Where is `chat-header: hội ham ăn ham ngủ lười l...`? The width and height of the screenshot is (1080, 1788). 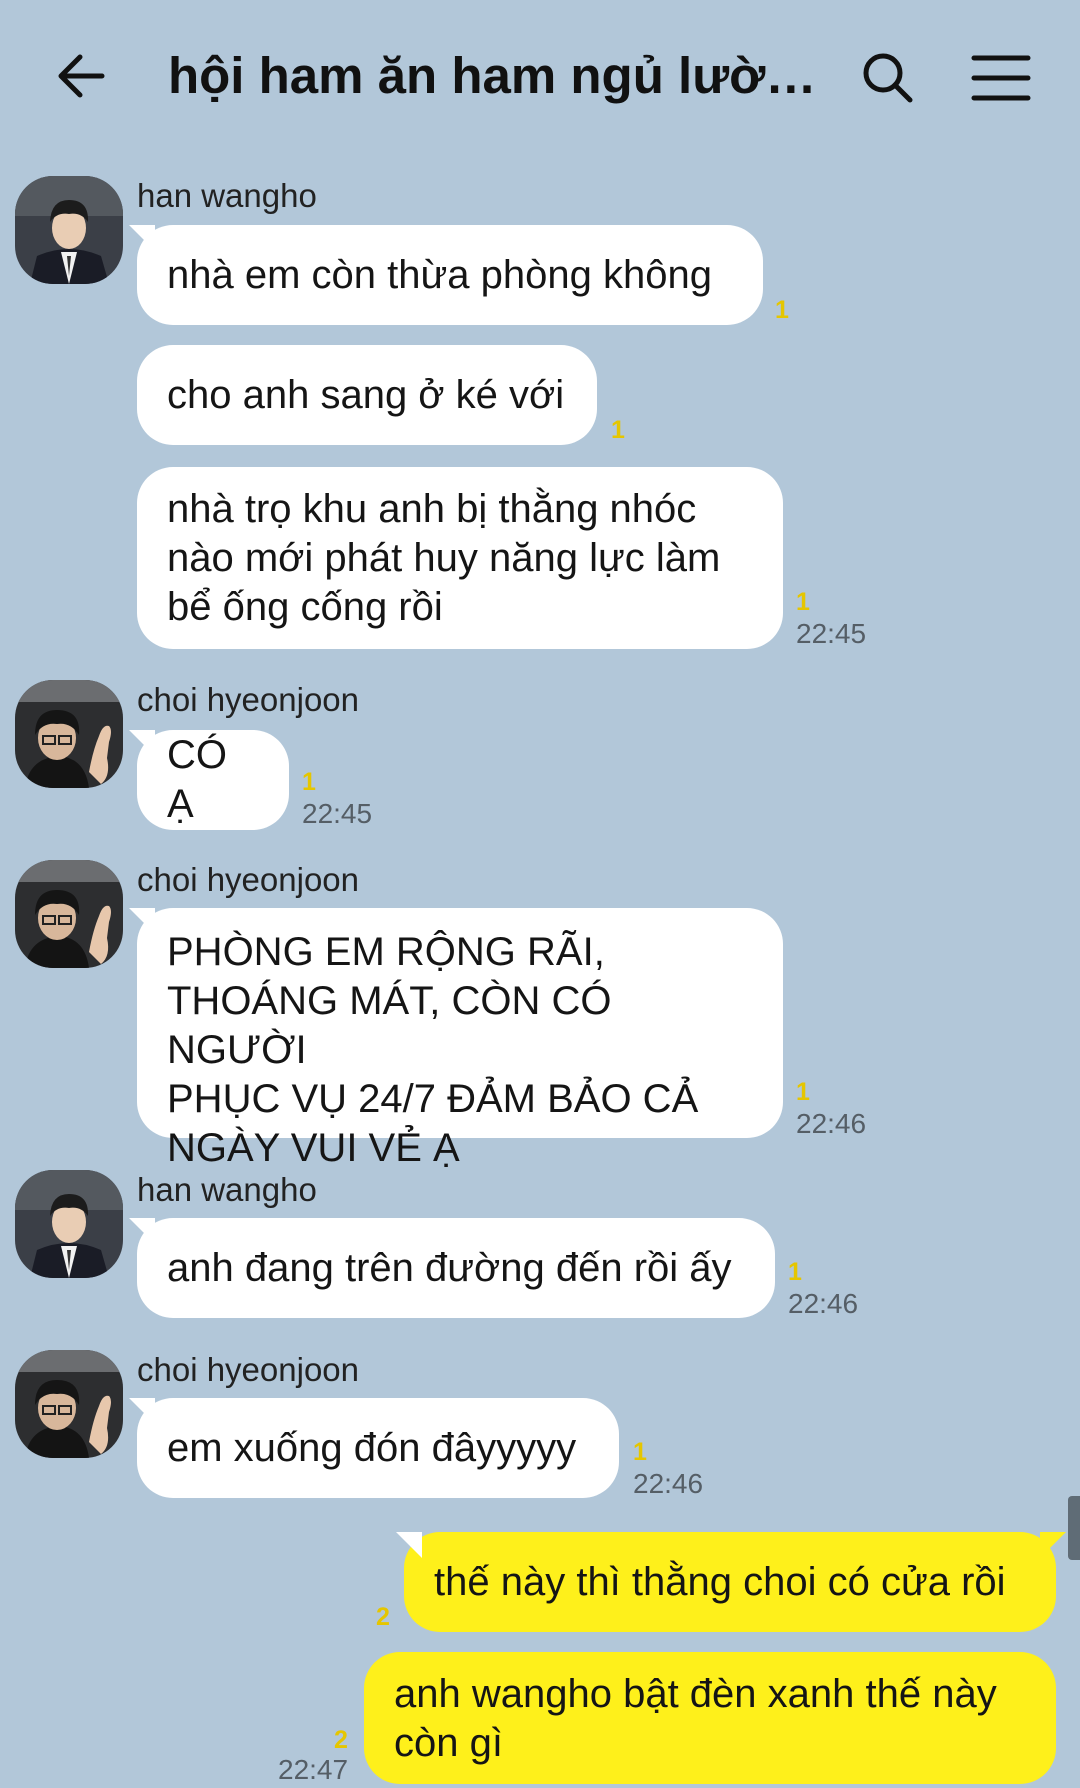 chat-header: hội ham ăn ham ngủ lười l... is located at coordinates (540, 80).